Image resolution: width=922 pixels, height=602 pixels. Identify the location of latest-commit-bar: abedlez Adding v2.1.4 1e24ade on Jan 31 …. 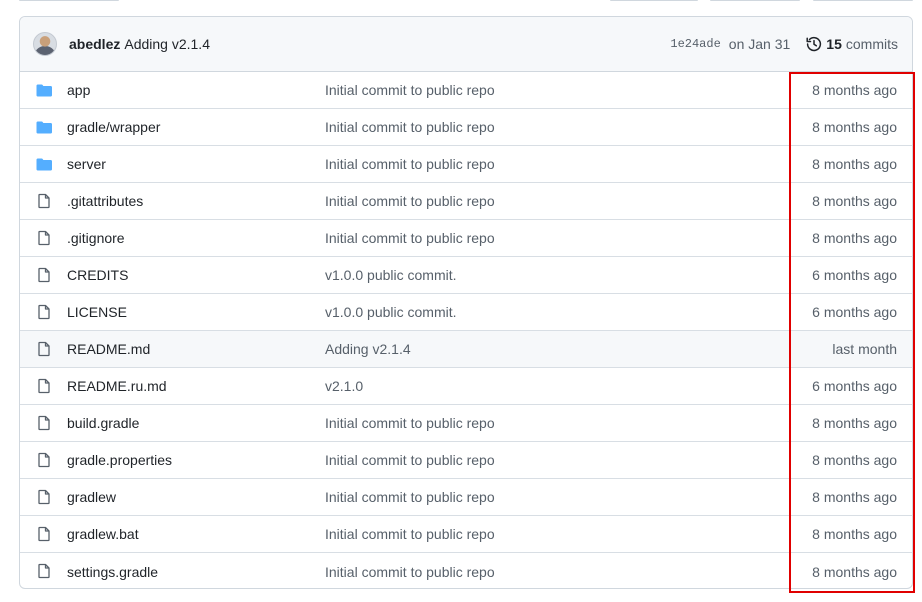
(466, 44).